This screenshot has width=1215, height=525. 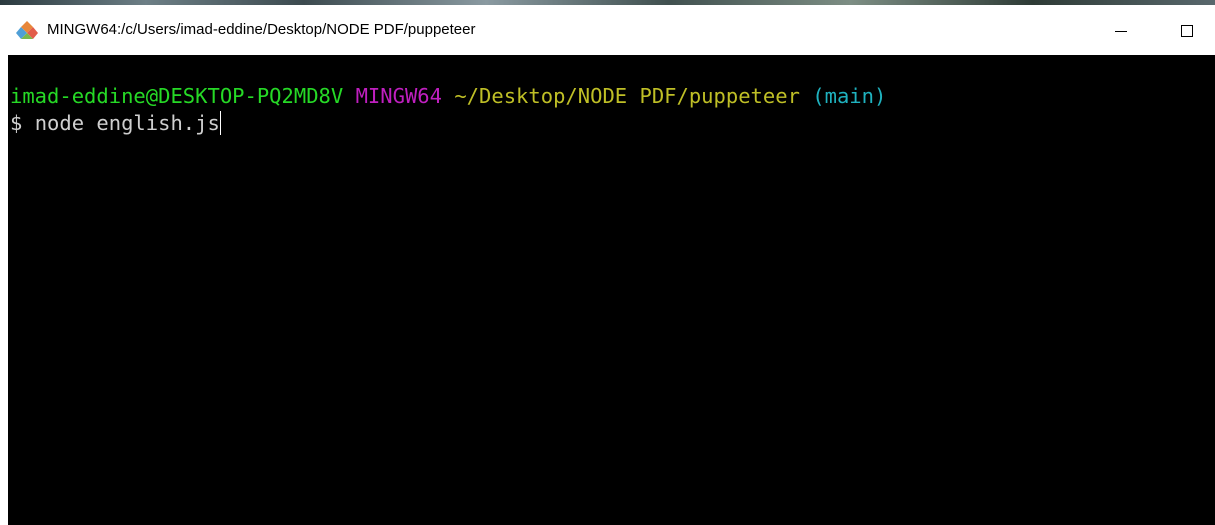 I want to click on prompt-user-host: imad-eddine@DESKTOP-PQ2MD8V, so click(x=177, y=96).